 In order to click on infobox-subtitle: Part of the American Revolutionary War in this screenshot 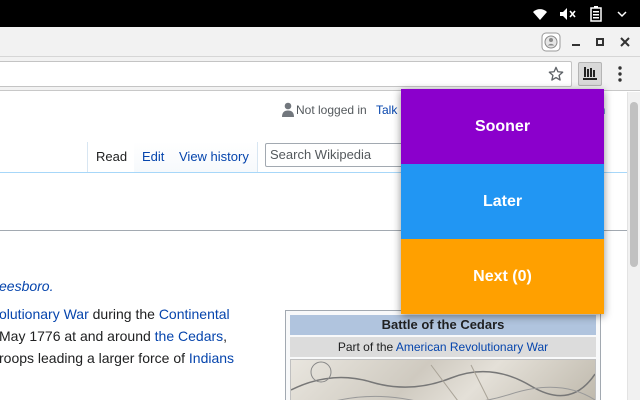, I will do `click(443, 347)`.